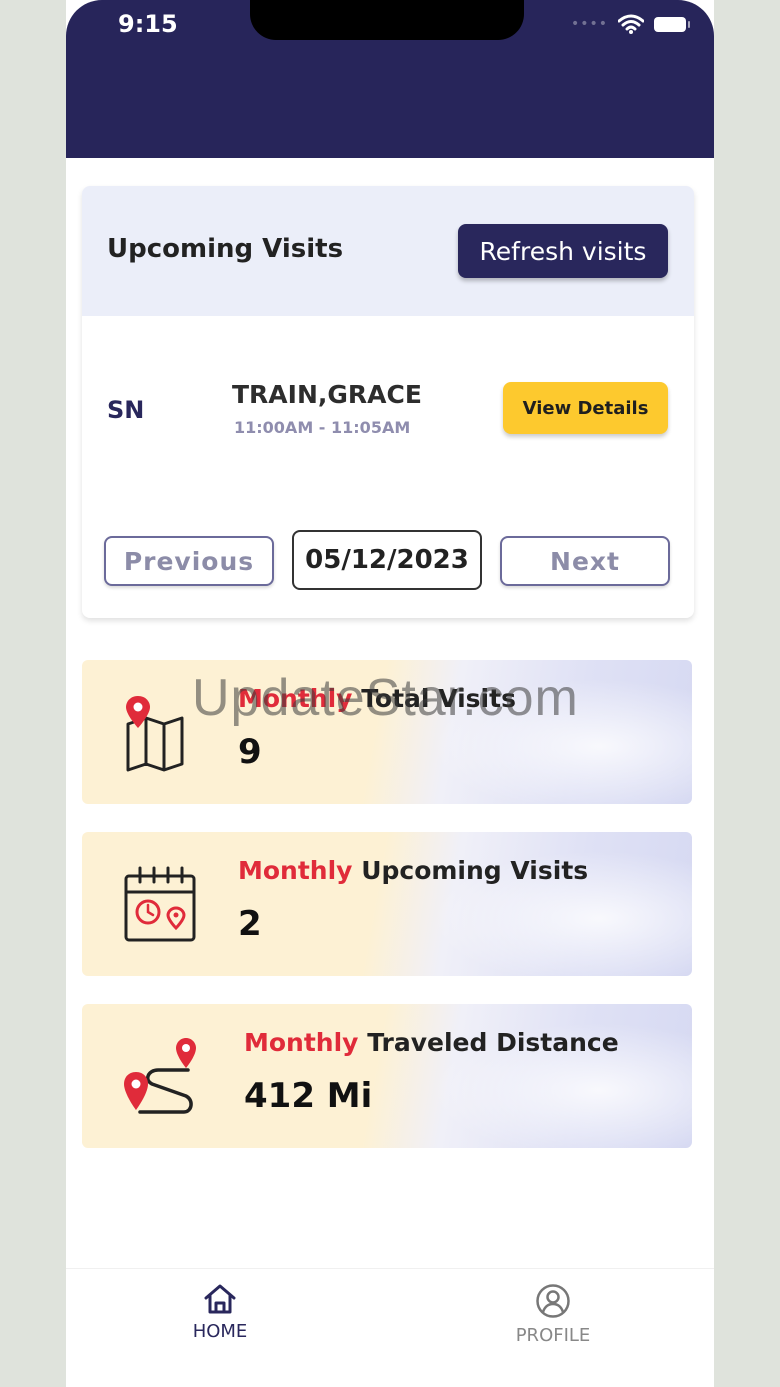  What do you see at coordinates (148, 24) in the screenshot?
I see `status-time: 9:15` at bounding box center [148, 24].